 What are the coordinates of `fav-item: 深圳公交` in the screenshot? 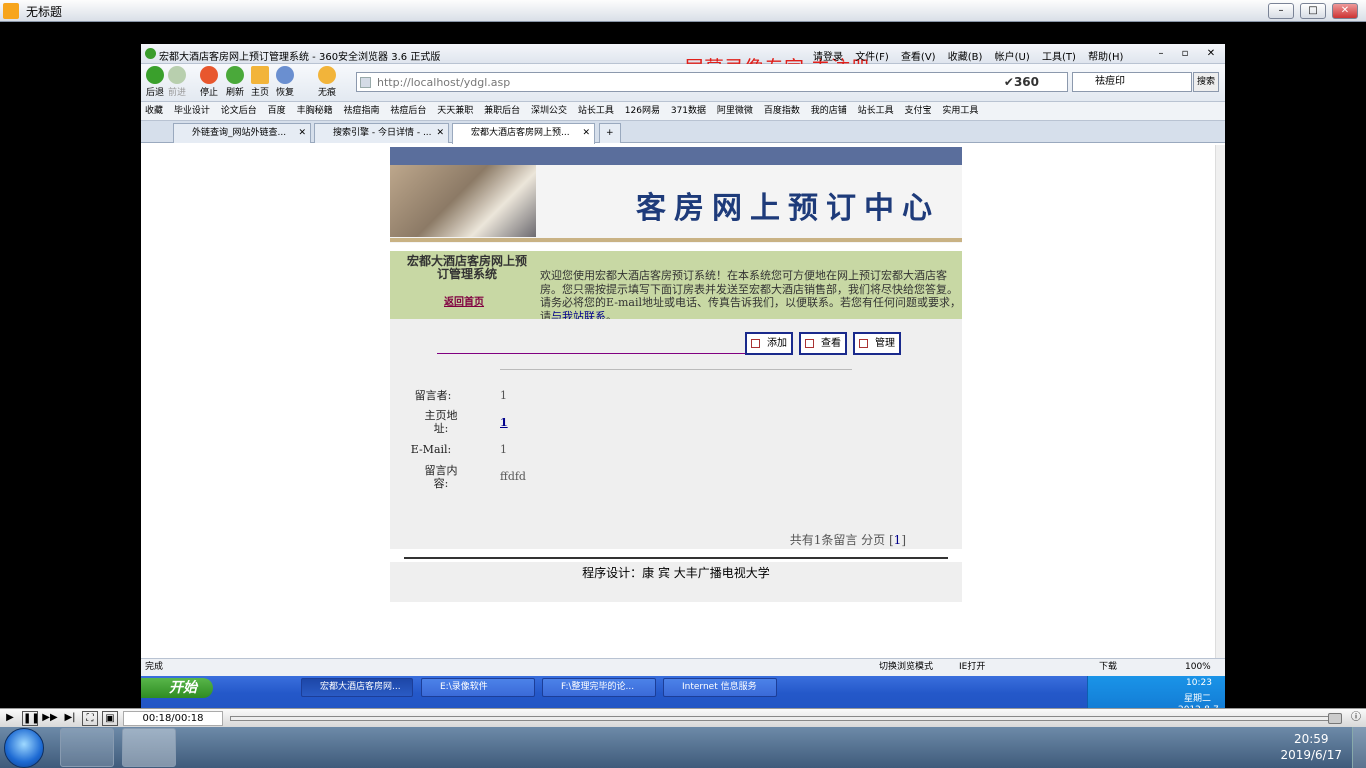 It's located at (549, 111).